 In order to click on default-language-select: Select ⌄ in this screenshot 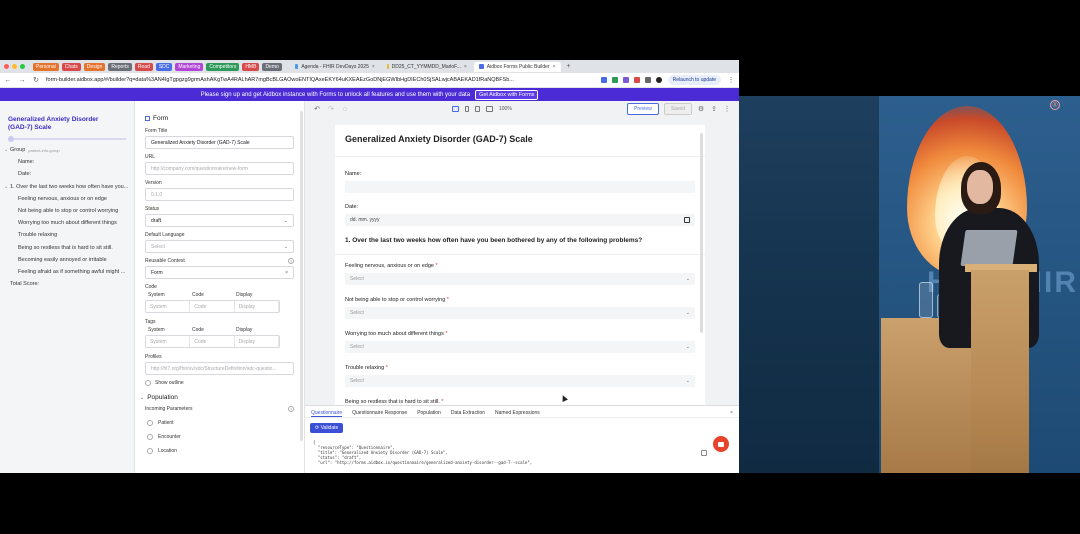, I will do `click(219, 246)`.